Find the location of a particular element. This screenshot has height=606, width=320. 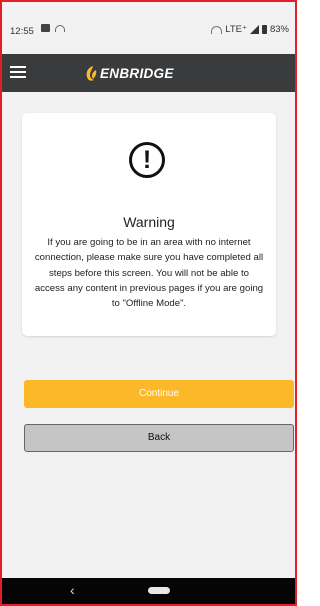

back-button: Back is located at coordinates (159, 438).